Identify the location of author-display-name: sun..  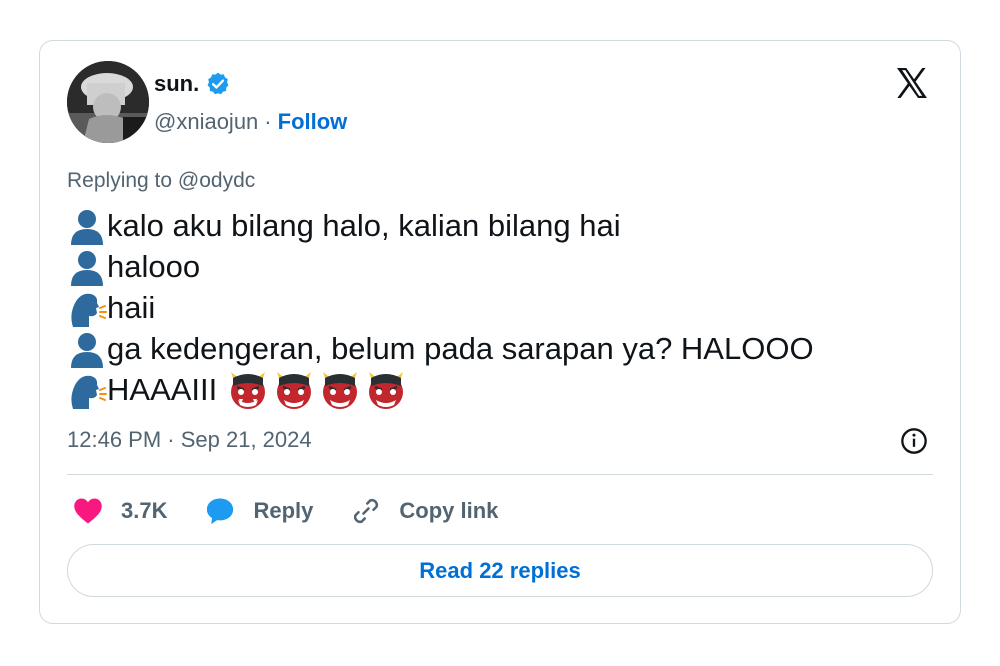
(176, 84).